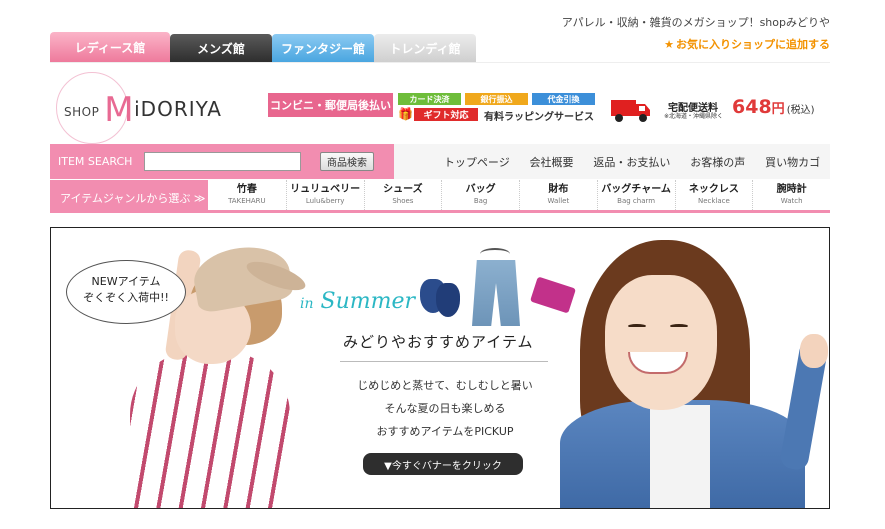 The height and width of the screenshot is (529, 885). I want to click on genre-necklace: ネックレス Necklace, so click(713, 195).